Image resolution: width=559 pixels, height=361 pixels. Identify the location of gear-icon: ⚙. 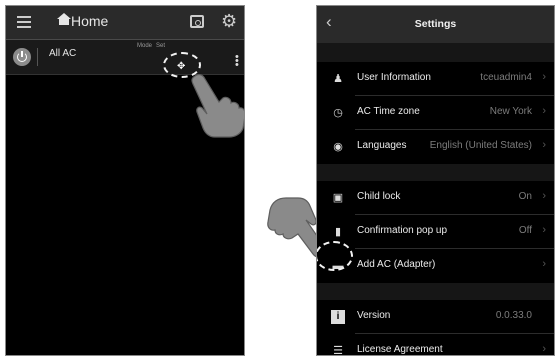
(229, 21).